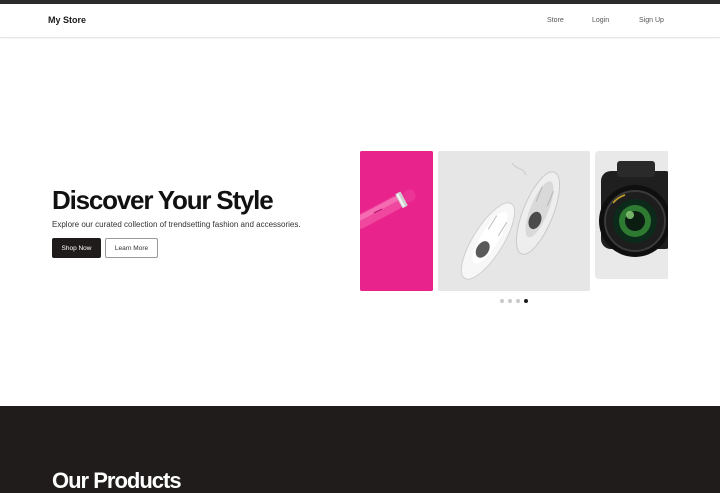 The image size is (720, 493). What do you see at coordinates (514, 301) in the screenshot?
I see `carousel-dots` at bounding box center [514, 301].